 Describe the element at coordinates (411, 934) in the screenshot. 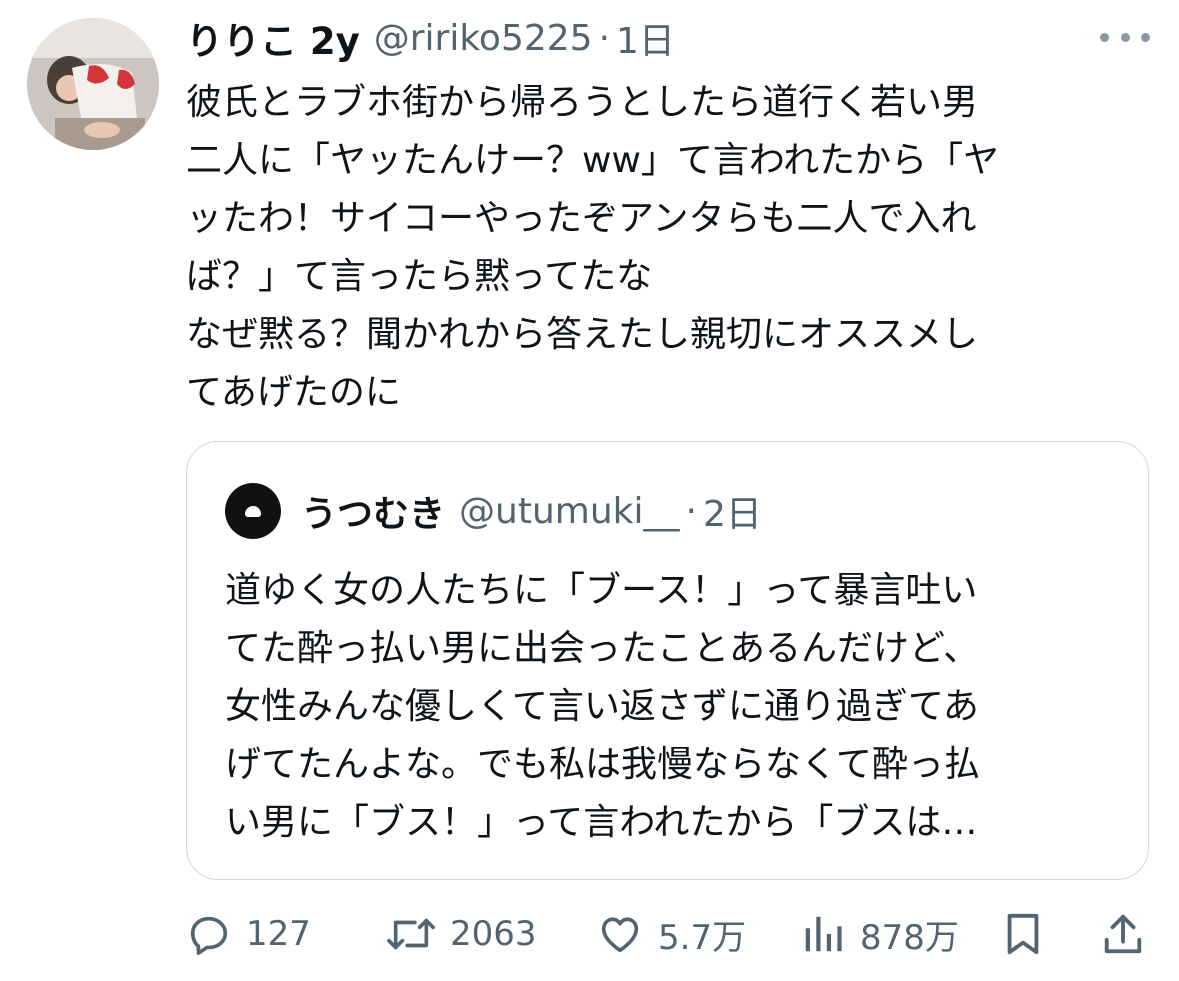

I see `repost-arrows-icon` at that location.